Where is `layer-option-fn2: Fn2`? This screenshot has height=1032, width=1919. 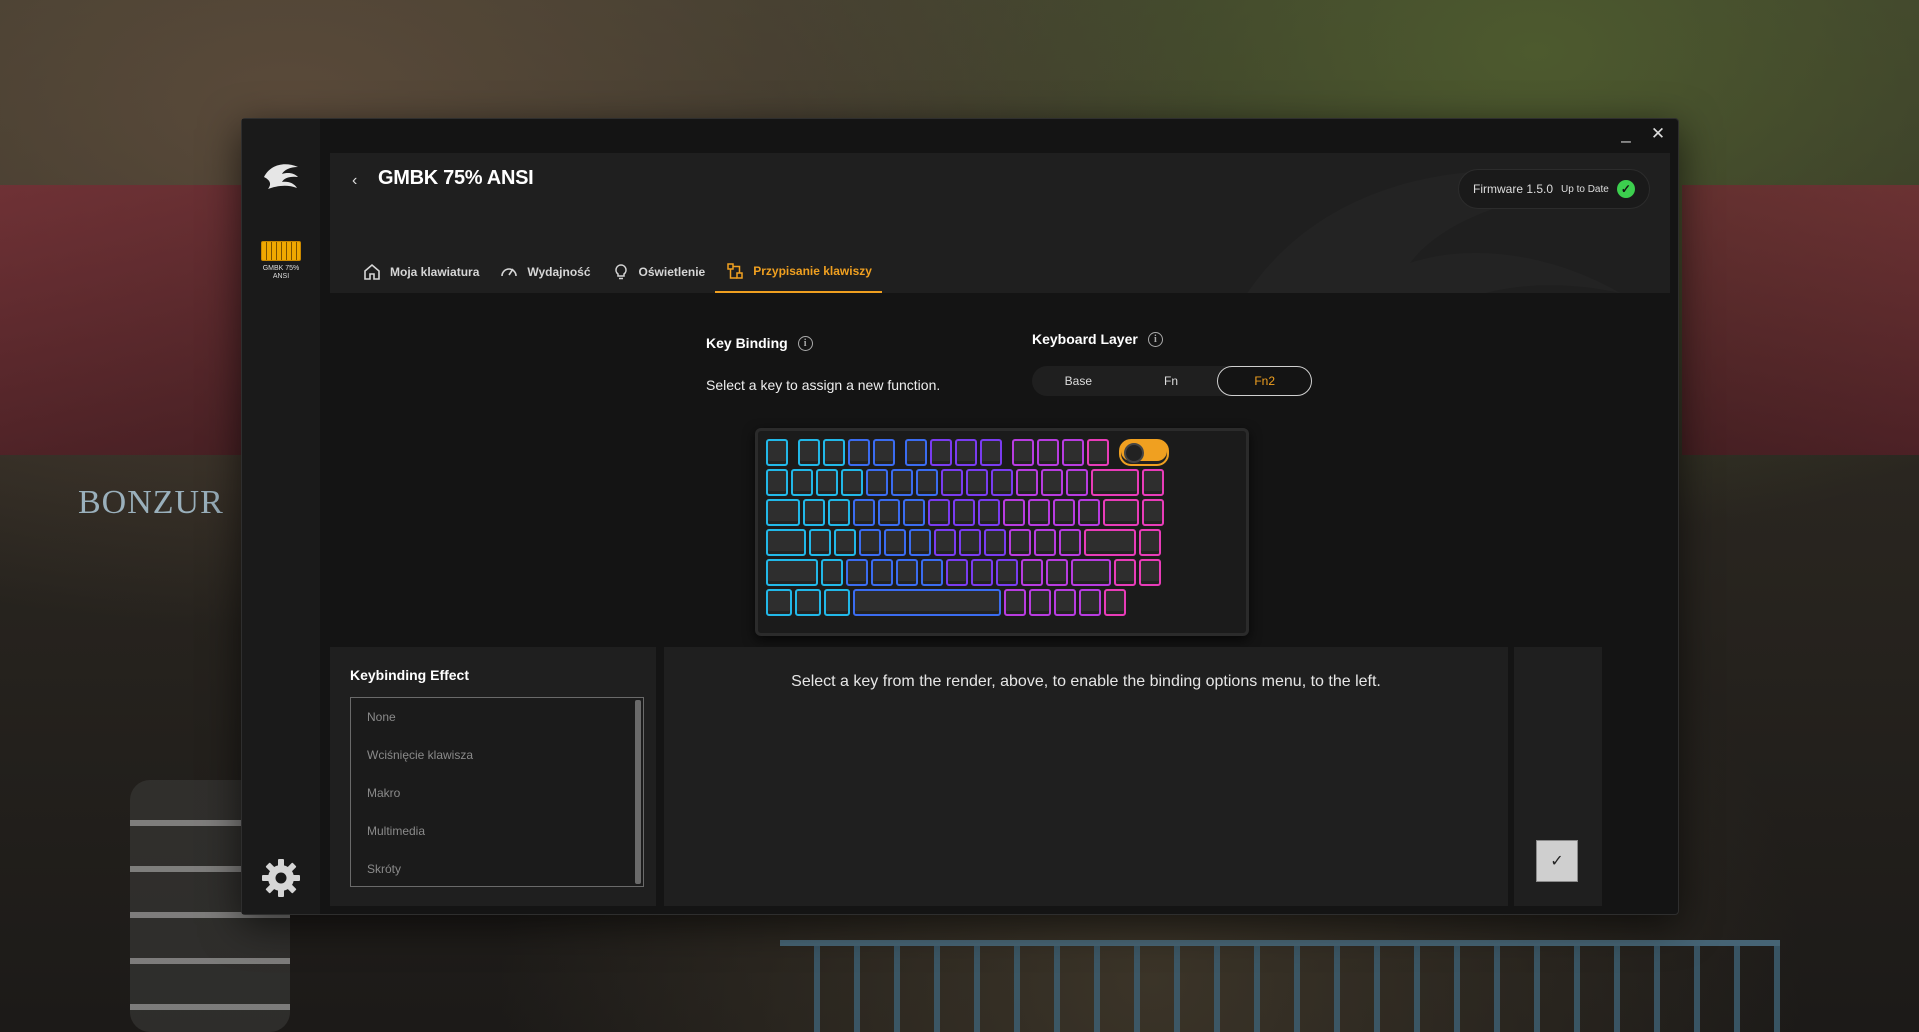 layer-option-fn2: Fn2 is located at coordinates (1265, 381).